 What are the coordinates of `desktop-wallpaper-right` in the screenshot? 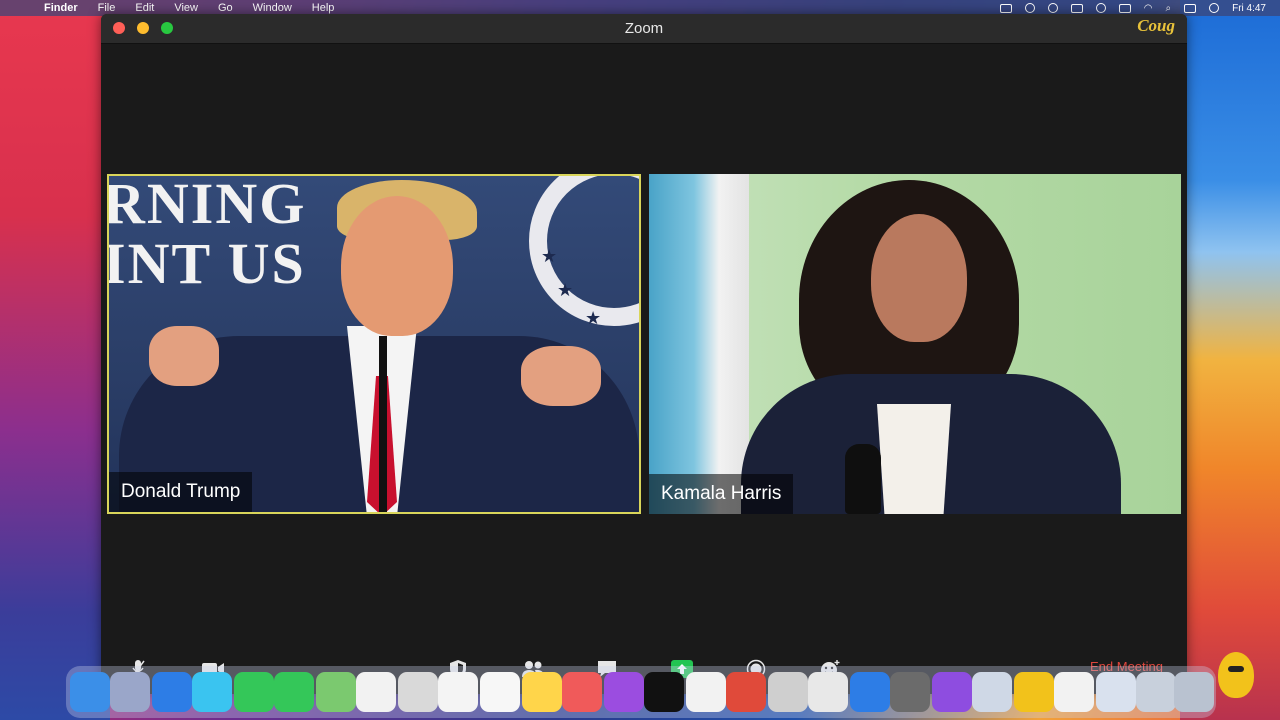 It's located at (1230, 360).